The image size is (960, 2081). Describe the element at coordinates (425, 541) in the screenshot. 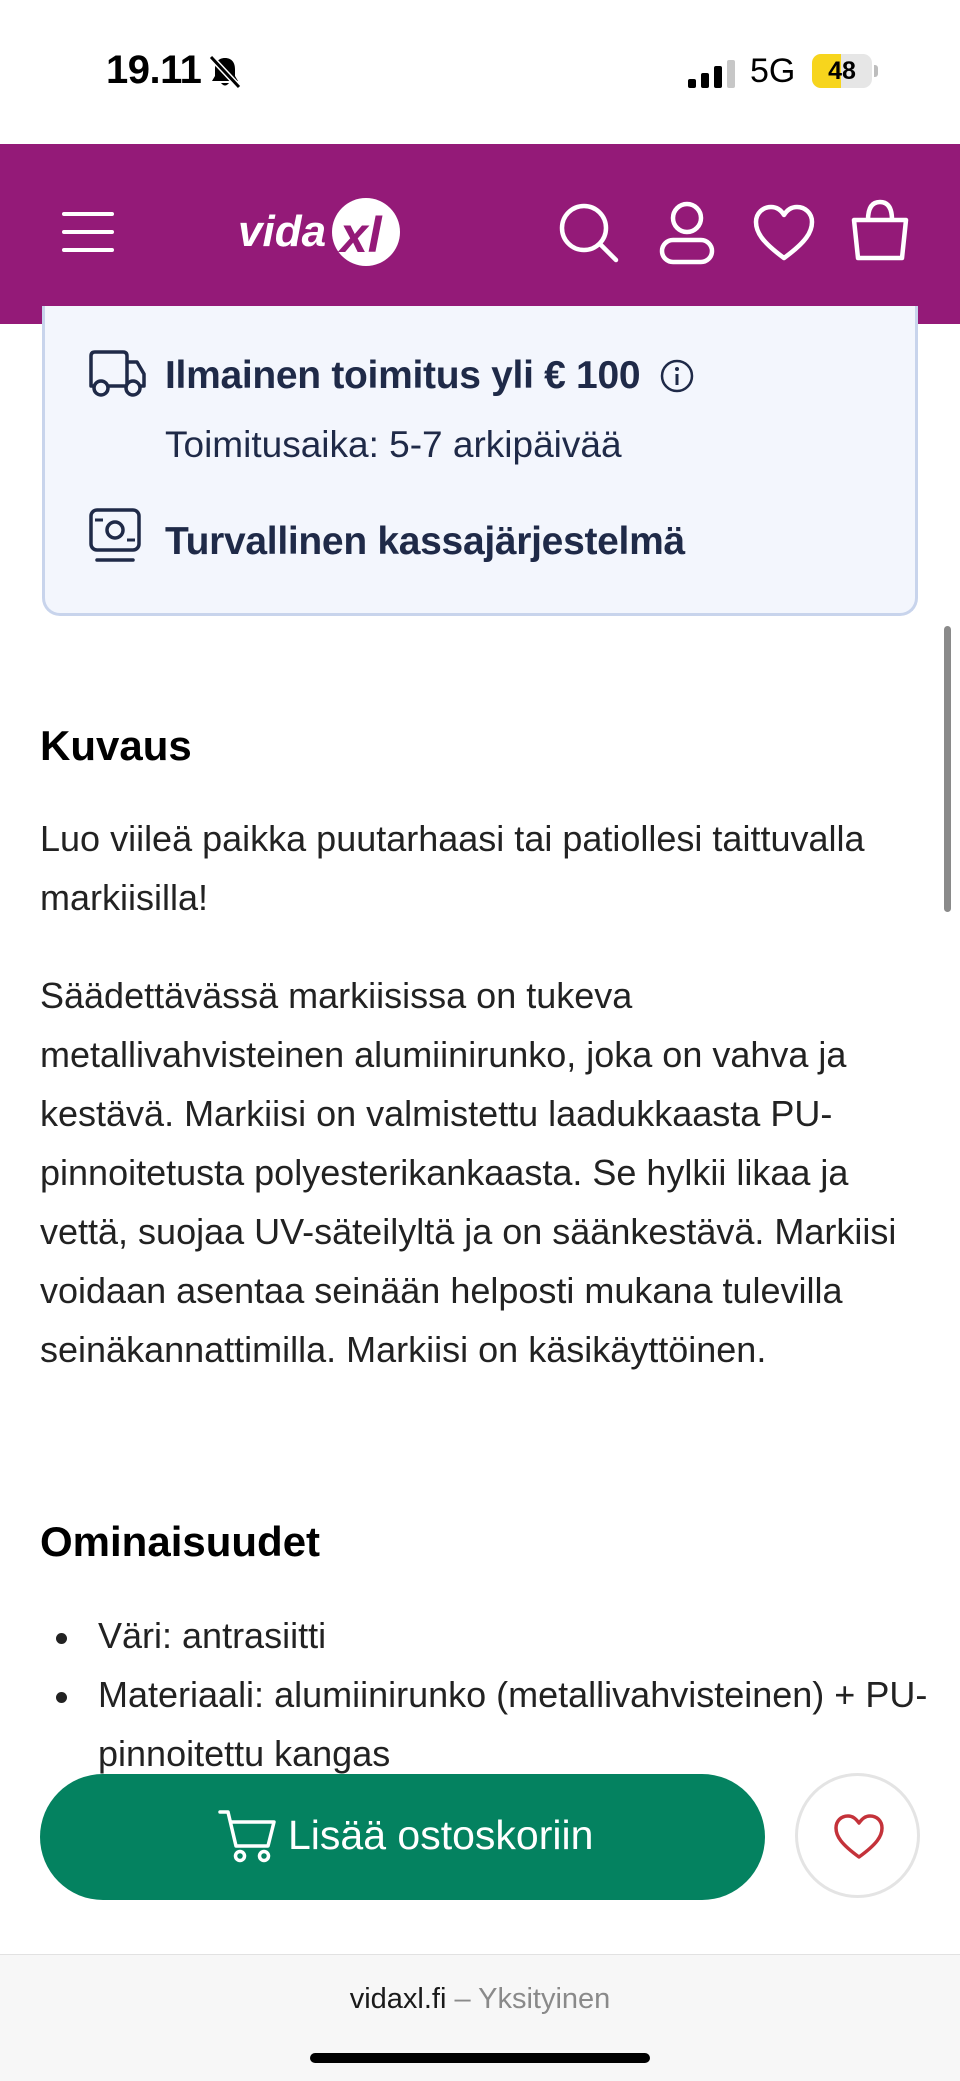

I see `secure-checkout-label: Turvallinen kassajärjestelmä` at that location.